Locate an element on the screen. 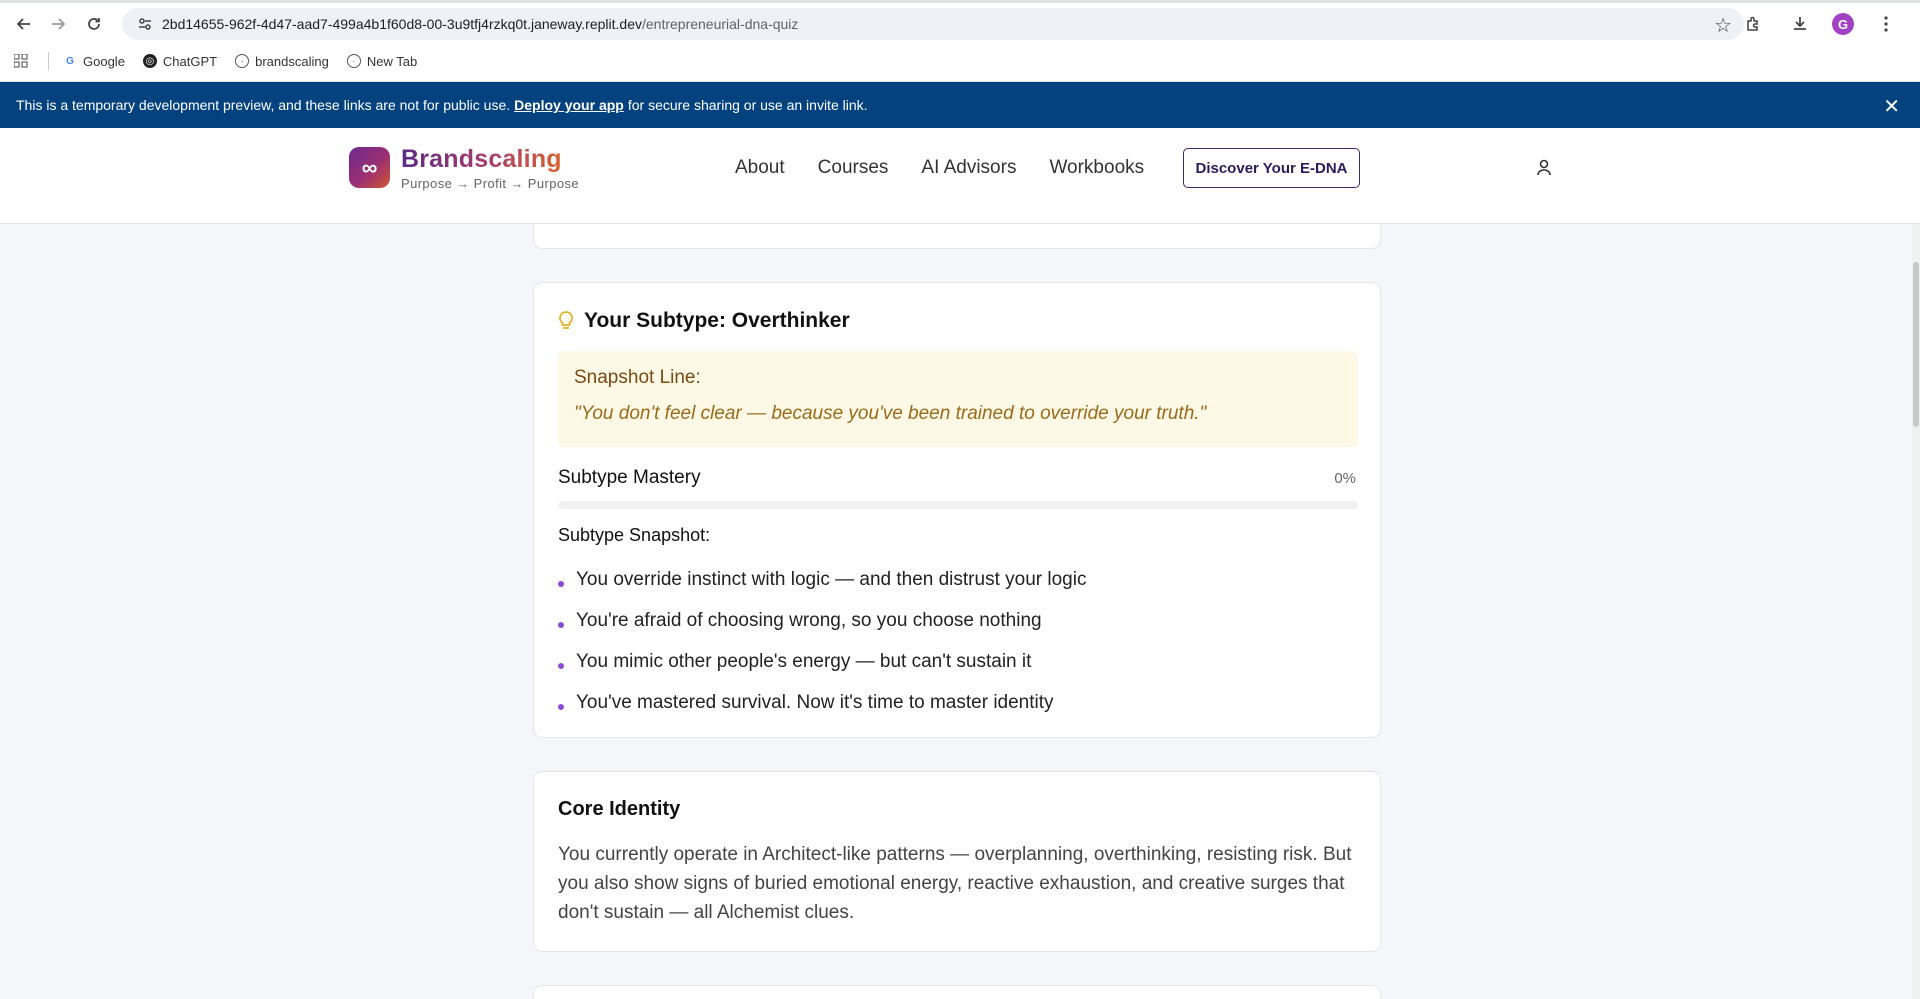  chatgpt-icon: ◎ is located at coordinates (149, 61).